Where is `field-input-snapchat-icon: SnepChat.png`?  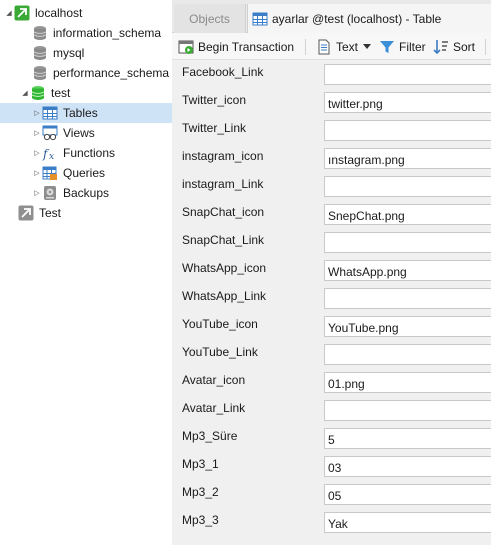
field-input-snapchat-icon: SnepChat.png is located at coordinates (407, 214).